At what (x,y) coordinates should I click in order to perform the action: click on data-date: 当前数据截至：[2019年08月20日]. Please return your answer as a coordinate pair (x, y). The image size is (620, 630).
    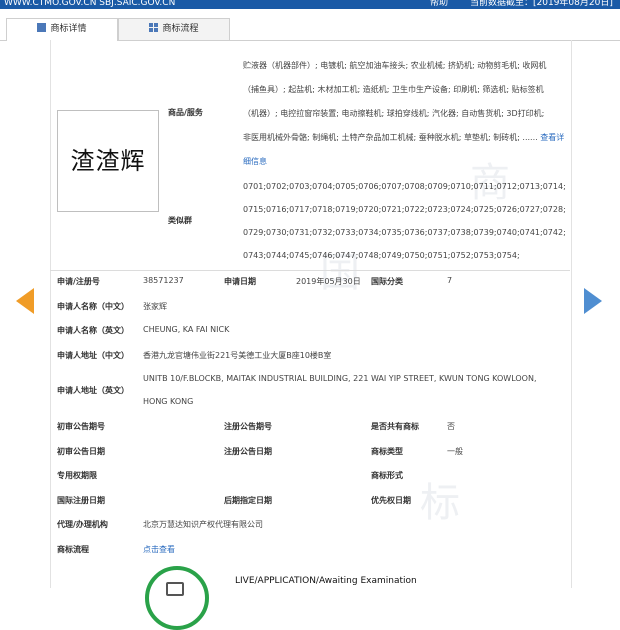
    Looking at the image, I should click on (541, 4).